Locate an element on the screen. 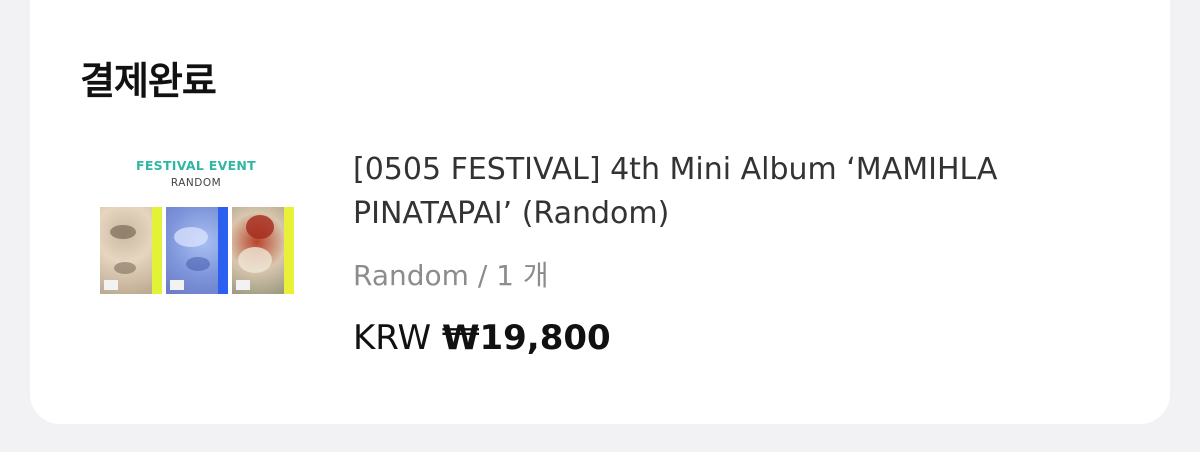 The image size is (1200, 452). product-thumbnail: FESTIVAL EVENT RANDOM is located at coordinates (201, 225).